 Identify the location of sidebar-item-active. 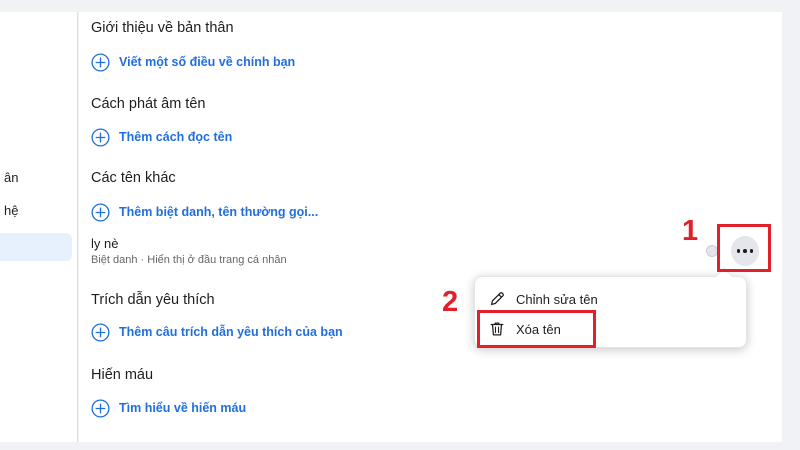
(36, 247).